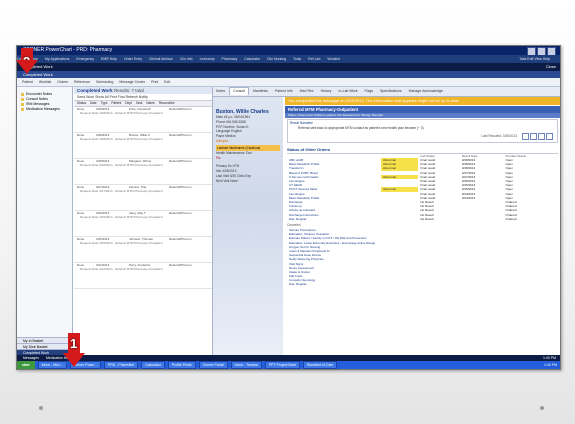 The image size is (575, 424). What do you see at coordinates (37, 99) in the screenshot?
I see `folder-label: Consult Notes` at bounding box center [37, 99].